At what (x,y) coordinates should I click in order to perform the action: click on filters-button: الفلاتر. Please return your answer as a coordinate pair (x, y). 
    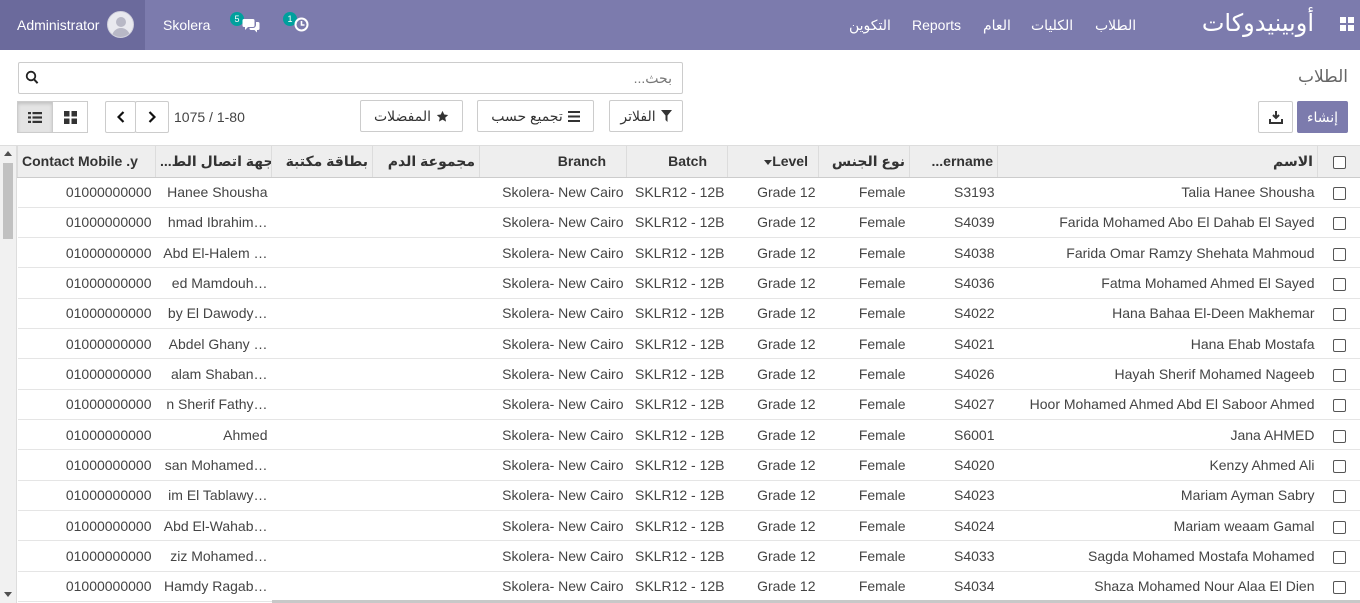
    Looking at the image, I should click on (646, 116).